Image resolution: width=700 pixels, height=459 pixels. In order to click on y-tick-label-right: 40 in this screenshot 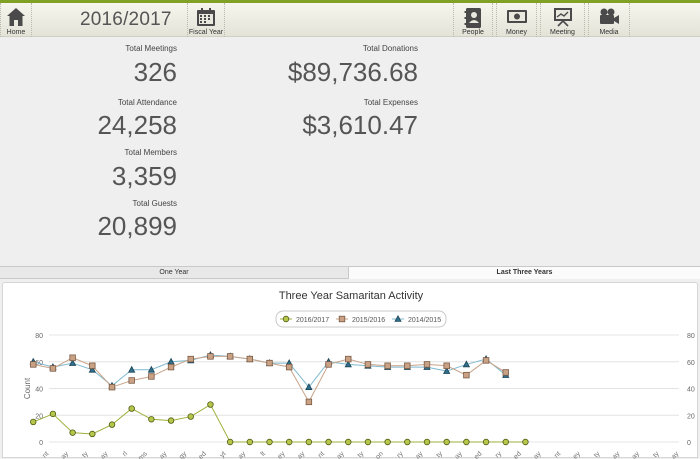, I will do `click(691, 390)`.